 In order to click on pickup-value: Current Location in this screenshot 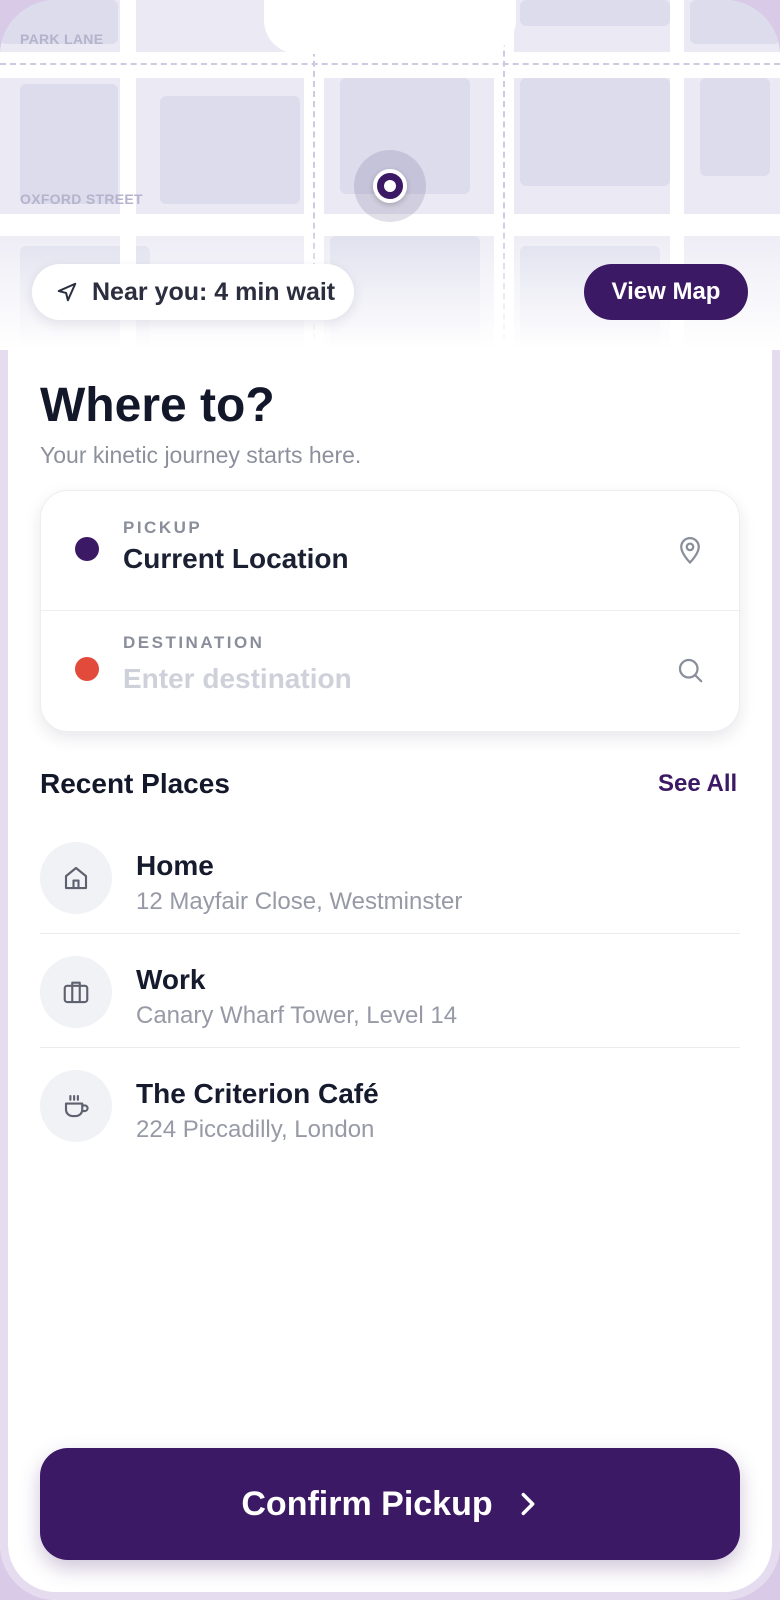, I will do `click(236, 558)`.